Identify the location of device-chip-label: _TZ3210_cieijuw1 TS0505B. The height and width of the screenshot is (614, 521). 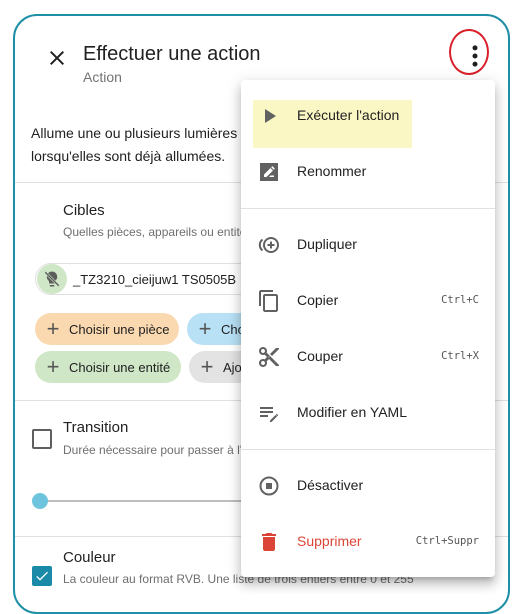
(155, 279).